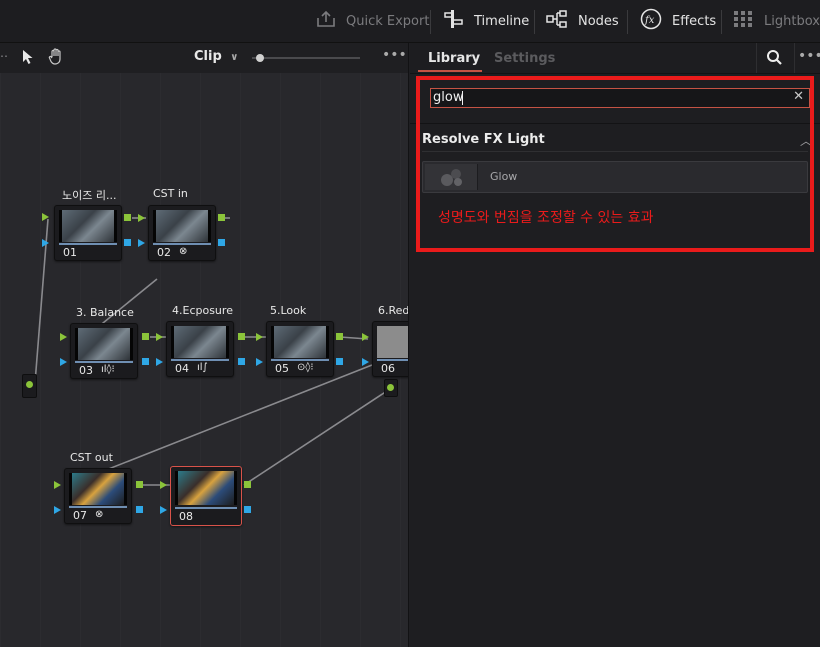 The height and width of the screenshot is (647, 820). What do you see at coordinates (617, 142) in the screenshot?
I see `resolve-fx-light-section-header: Resolve FX Light ︿` at bounding box center [617, 142].